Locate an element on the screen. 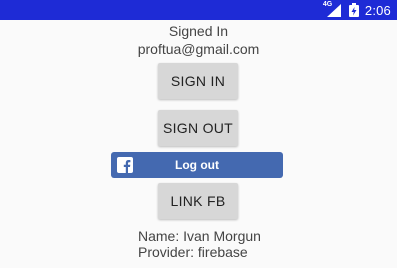 This screenshot has width=397, height=268. status-bar: 4G 2:06 is located at coordinates (198, 10).